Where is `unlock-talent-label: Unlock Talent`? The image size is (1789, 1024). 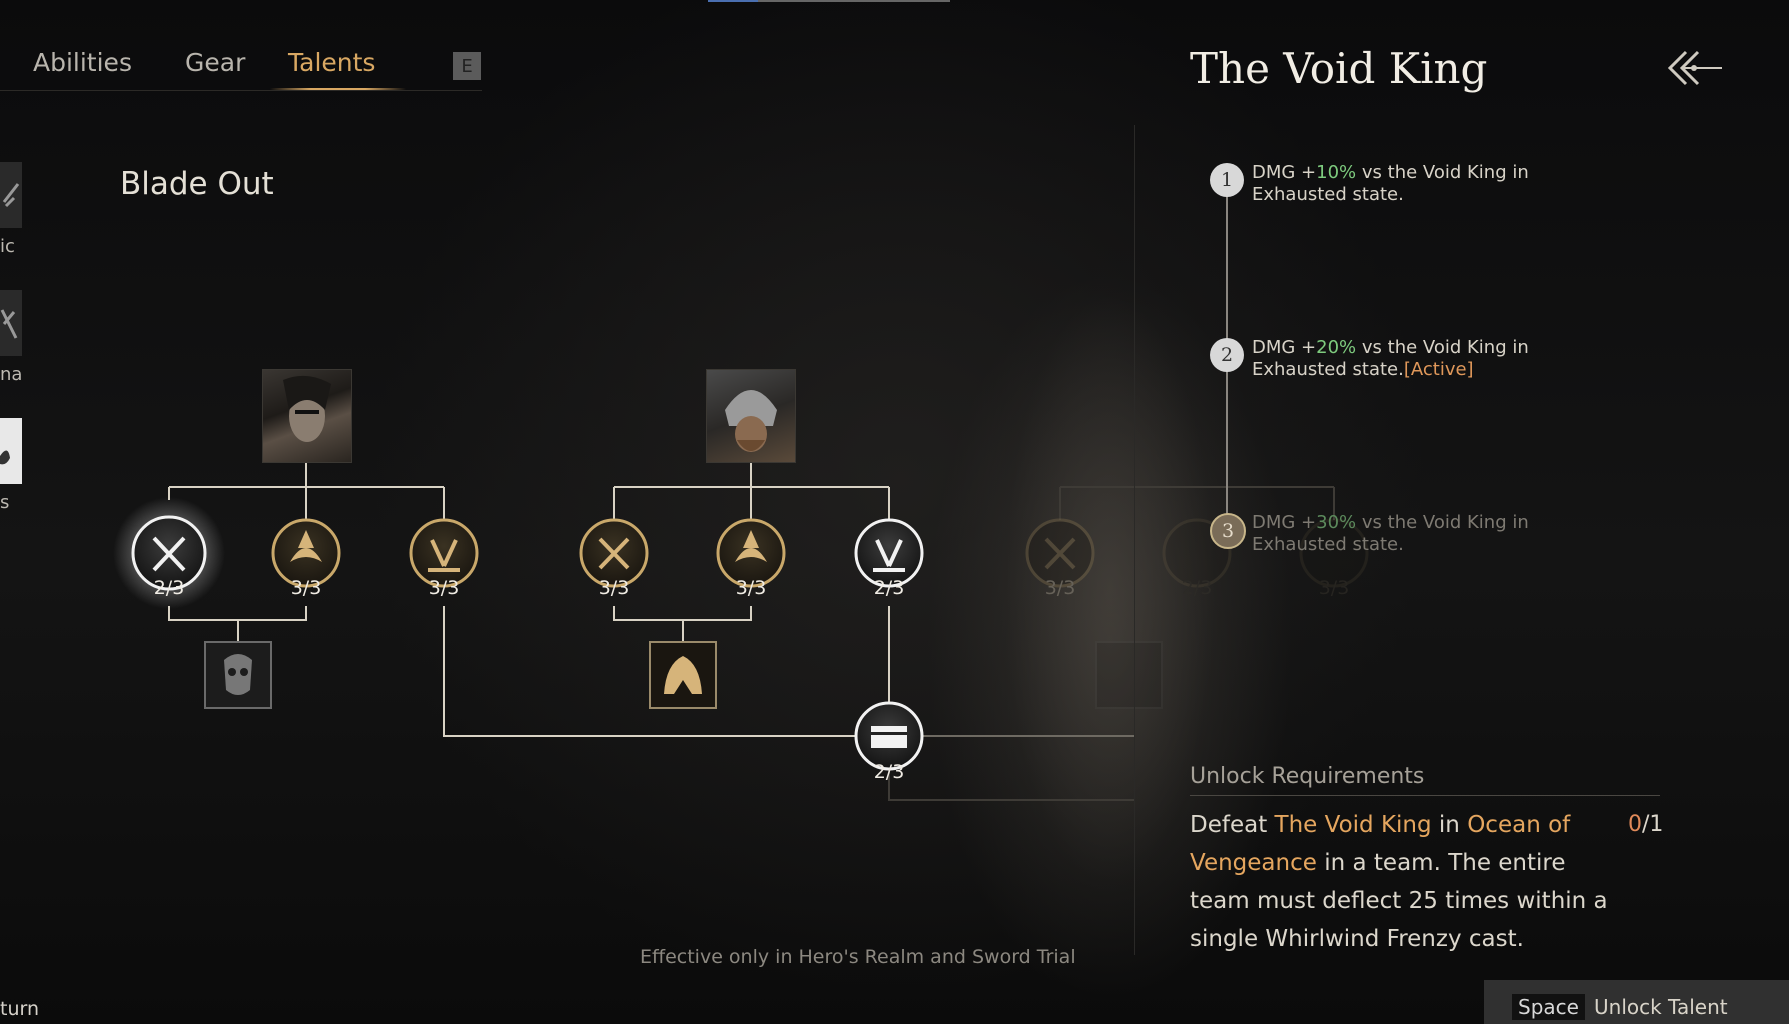 unlock-talent-label: Unlock Talent is located at coordinates (1661, 1007).